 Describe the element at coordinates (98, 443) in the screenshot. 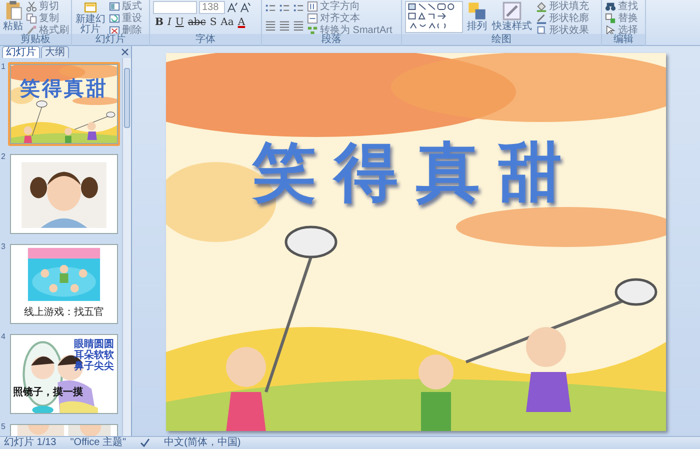

I see `theme-name: "Office 主题"` at that location.